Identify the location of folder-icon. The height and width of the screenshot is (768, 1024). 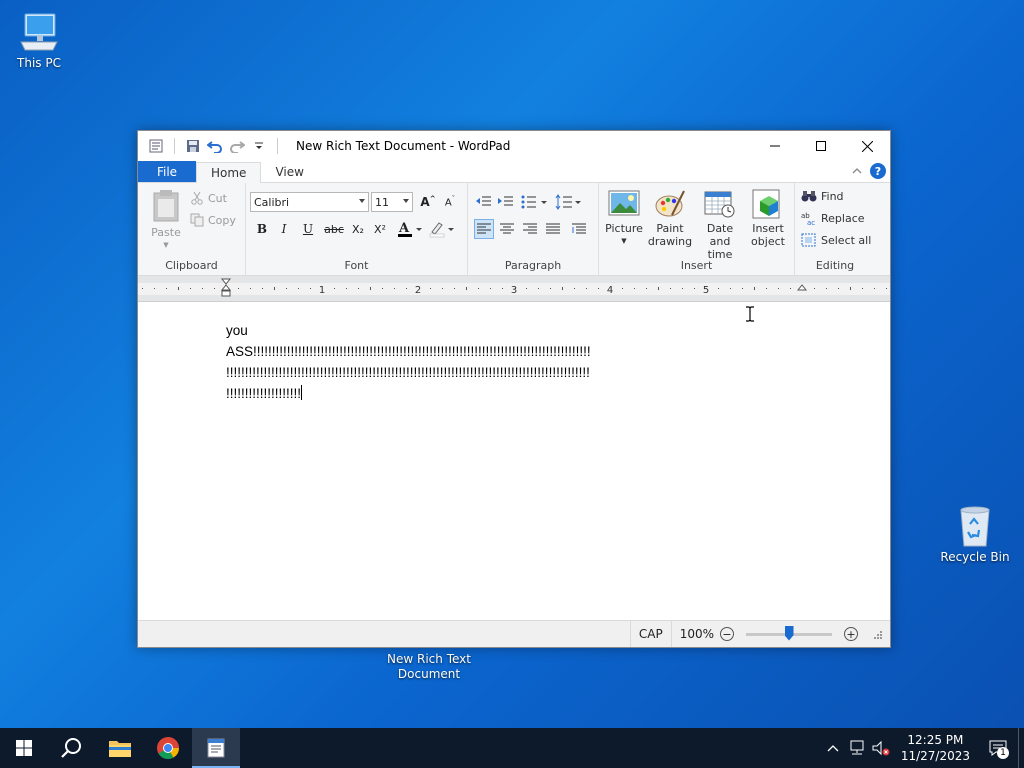
(120, 749).